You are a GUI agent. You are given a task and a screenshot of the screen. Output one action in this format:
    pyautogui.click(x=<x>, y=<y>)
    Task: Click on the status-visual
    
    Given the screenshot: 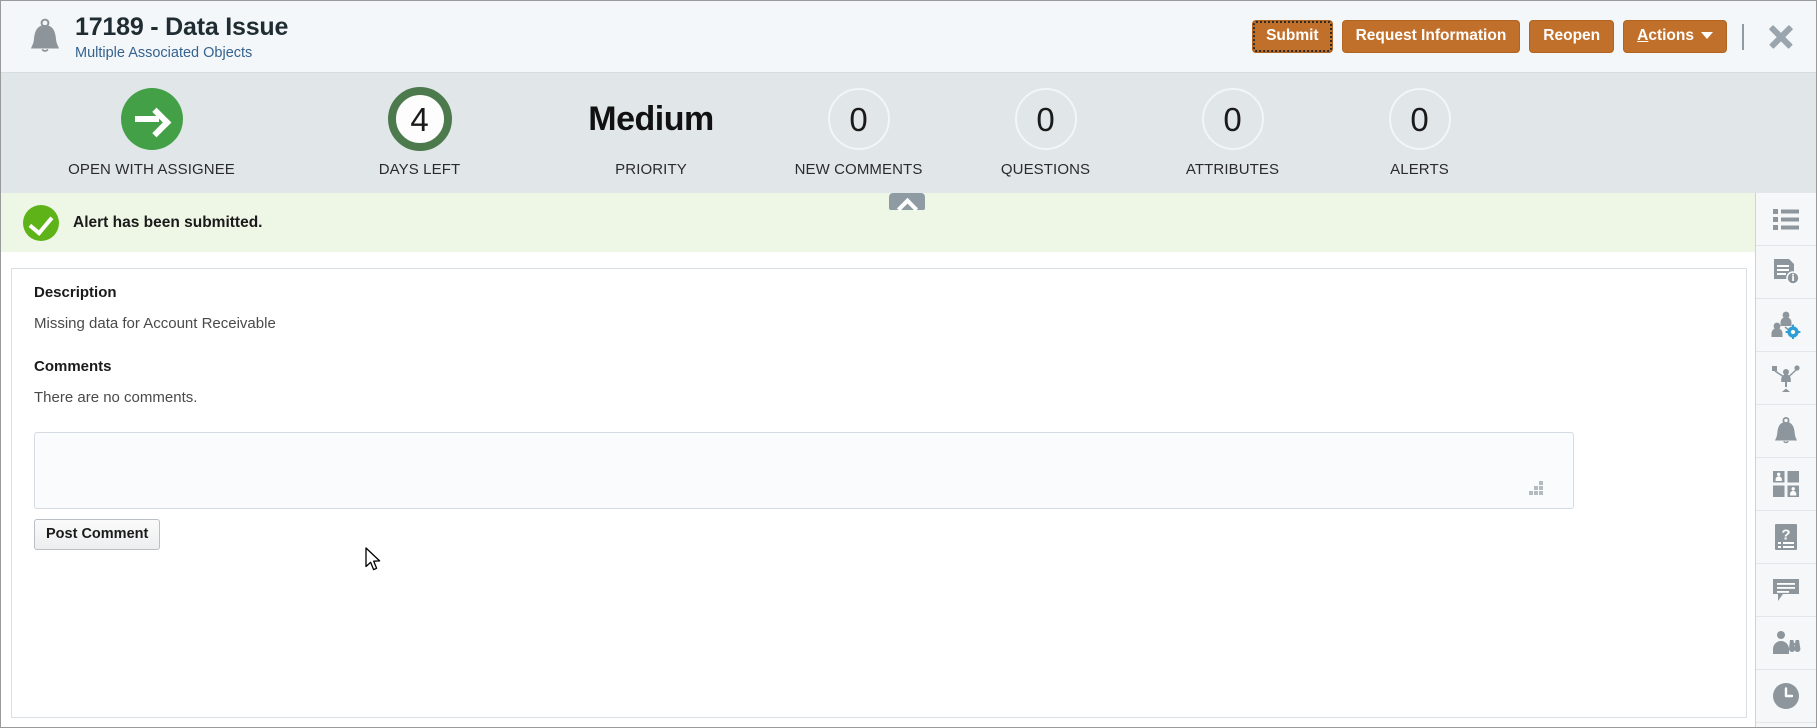 What is the action you would take?
    pyautogui.click(x=151, y=119)
    